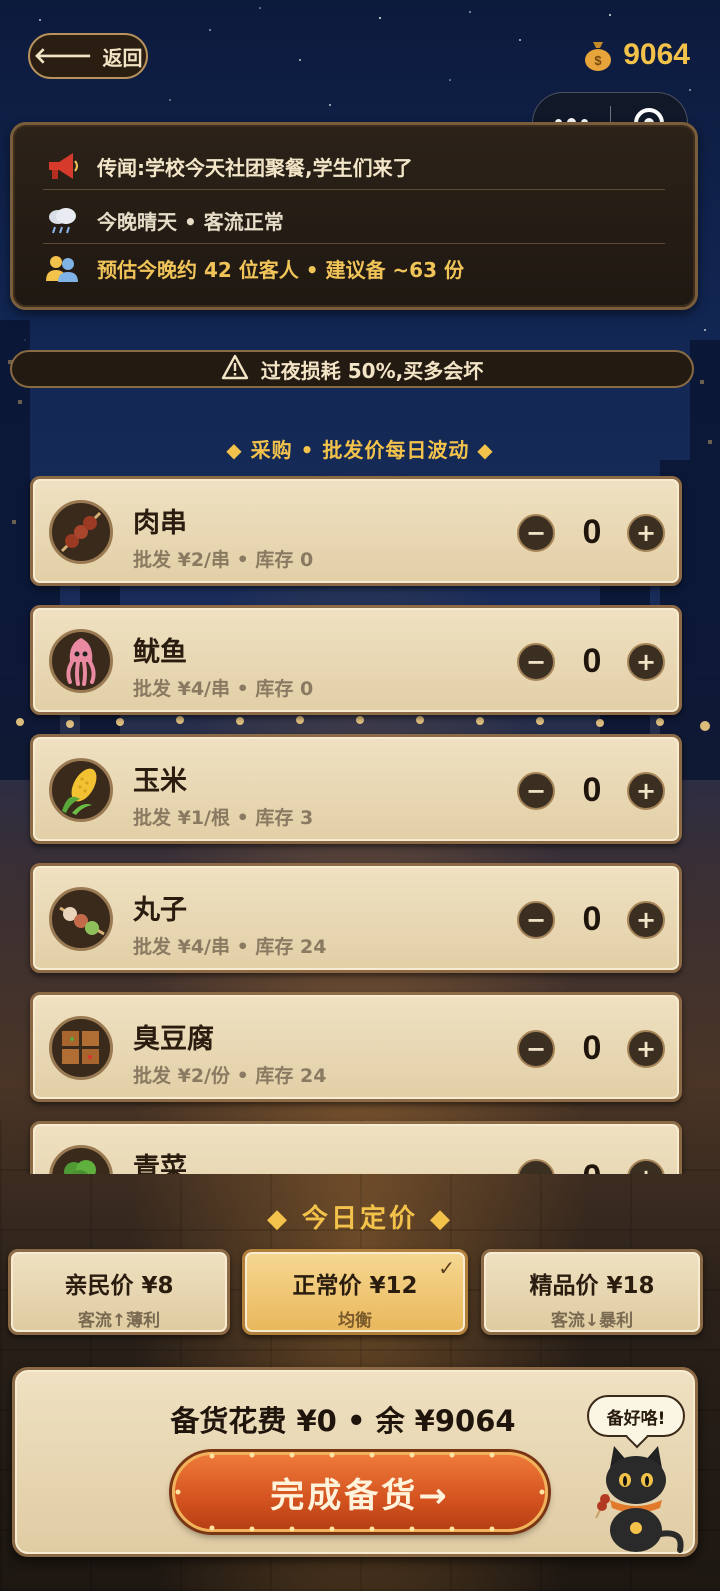 The height and width of the screenshot is (1591, 720). I want to click on item-name: 鱿鱼, so click(160, 652).